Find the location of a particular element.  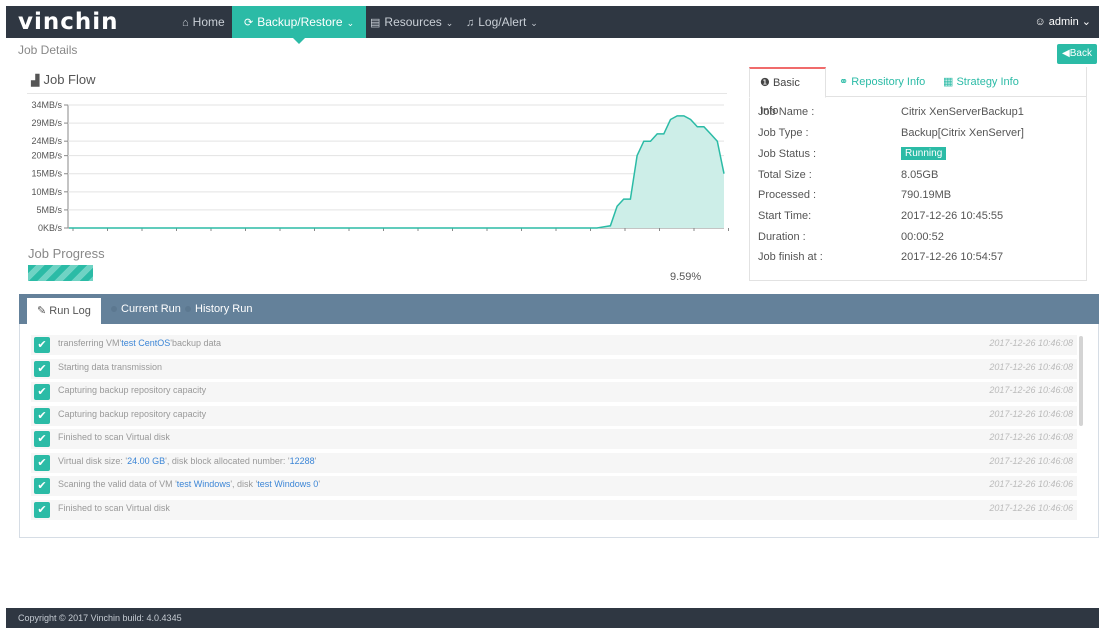

y-tick-label: 10MB/s is located at coordinates (46, 192).